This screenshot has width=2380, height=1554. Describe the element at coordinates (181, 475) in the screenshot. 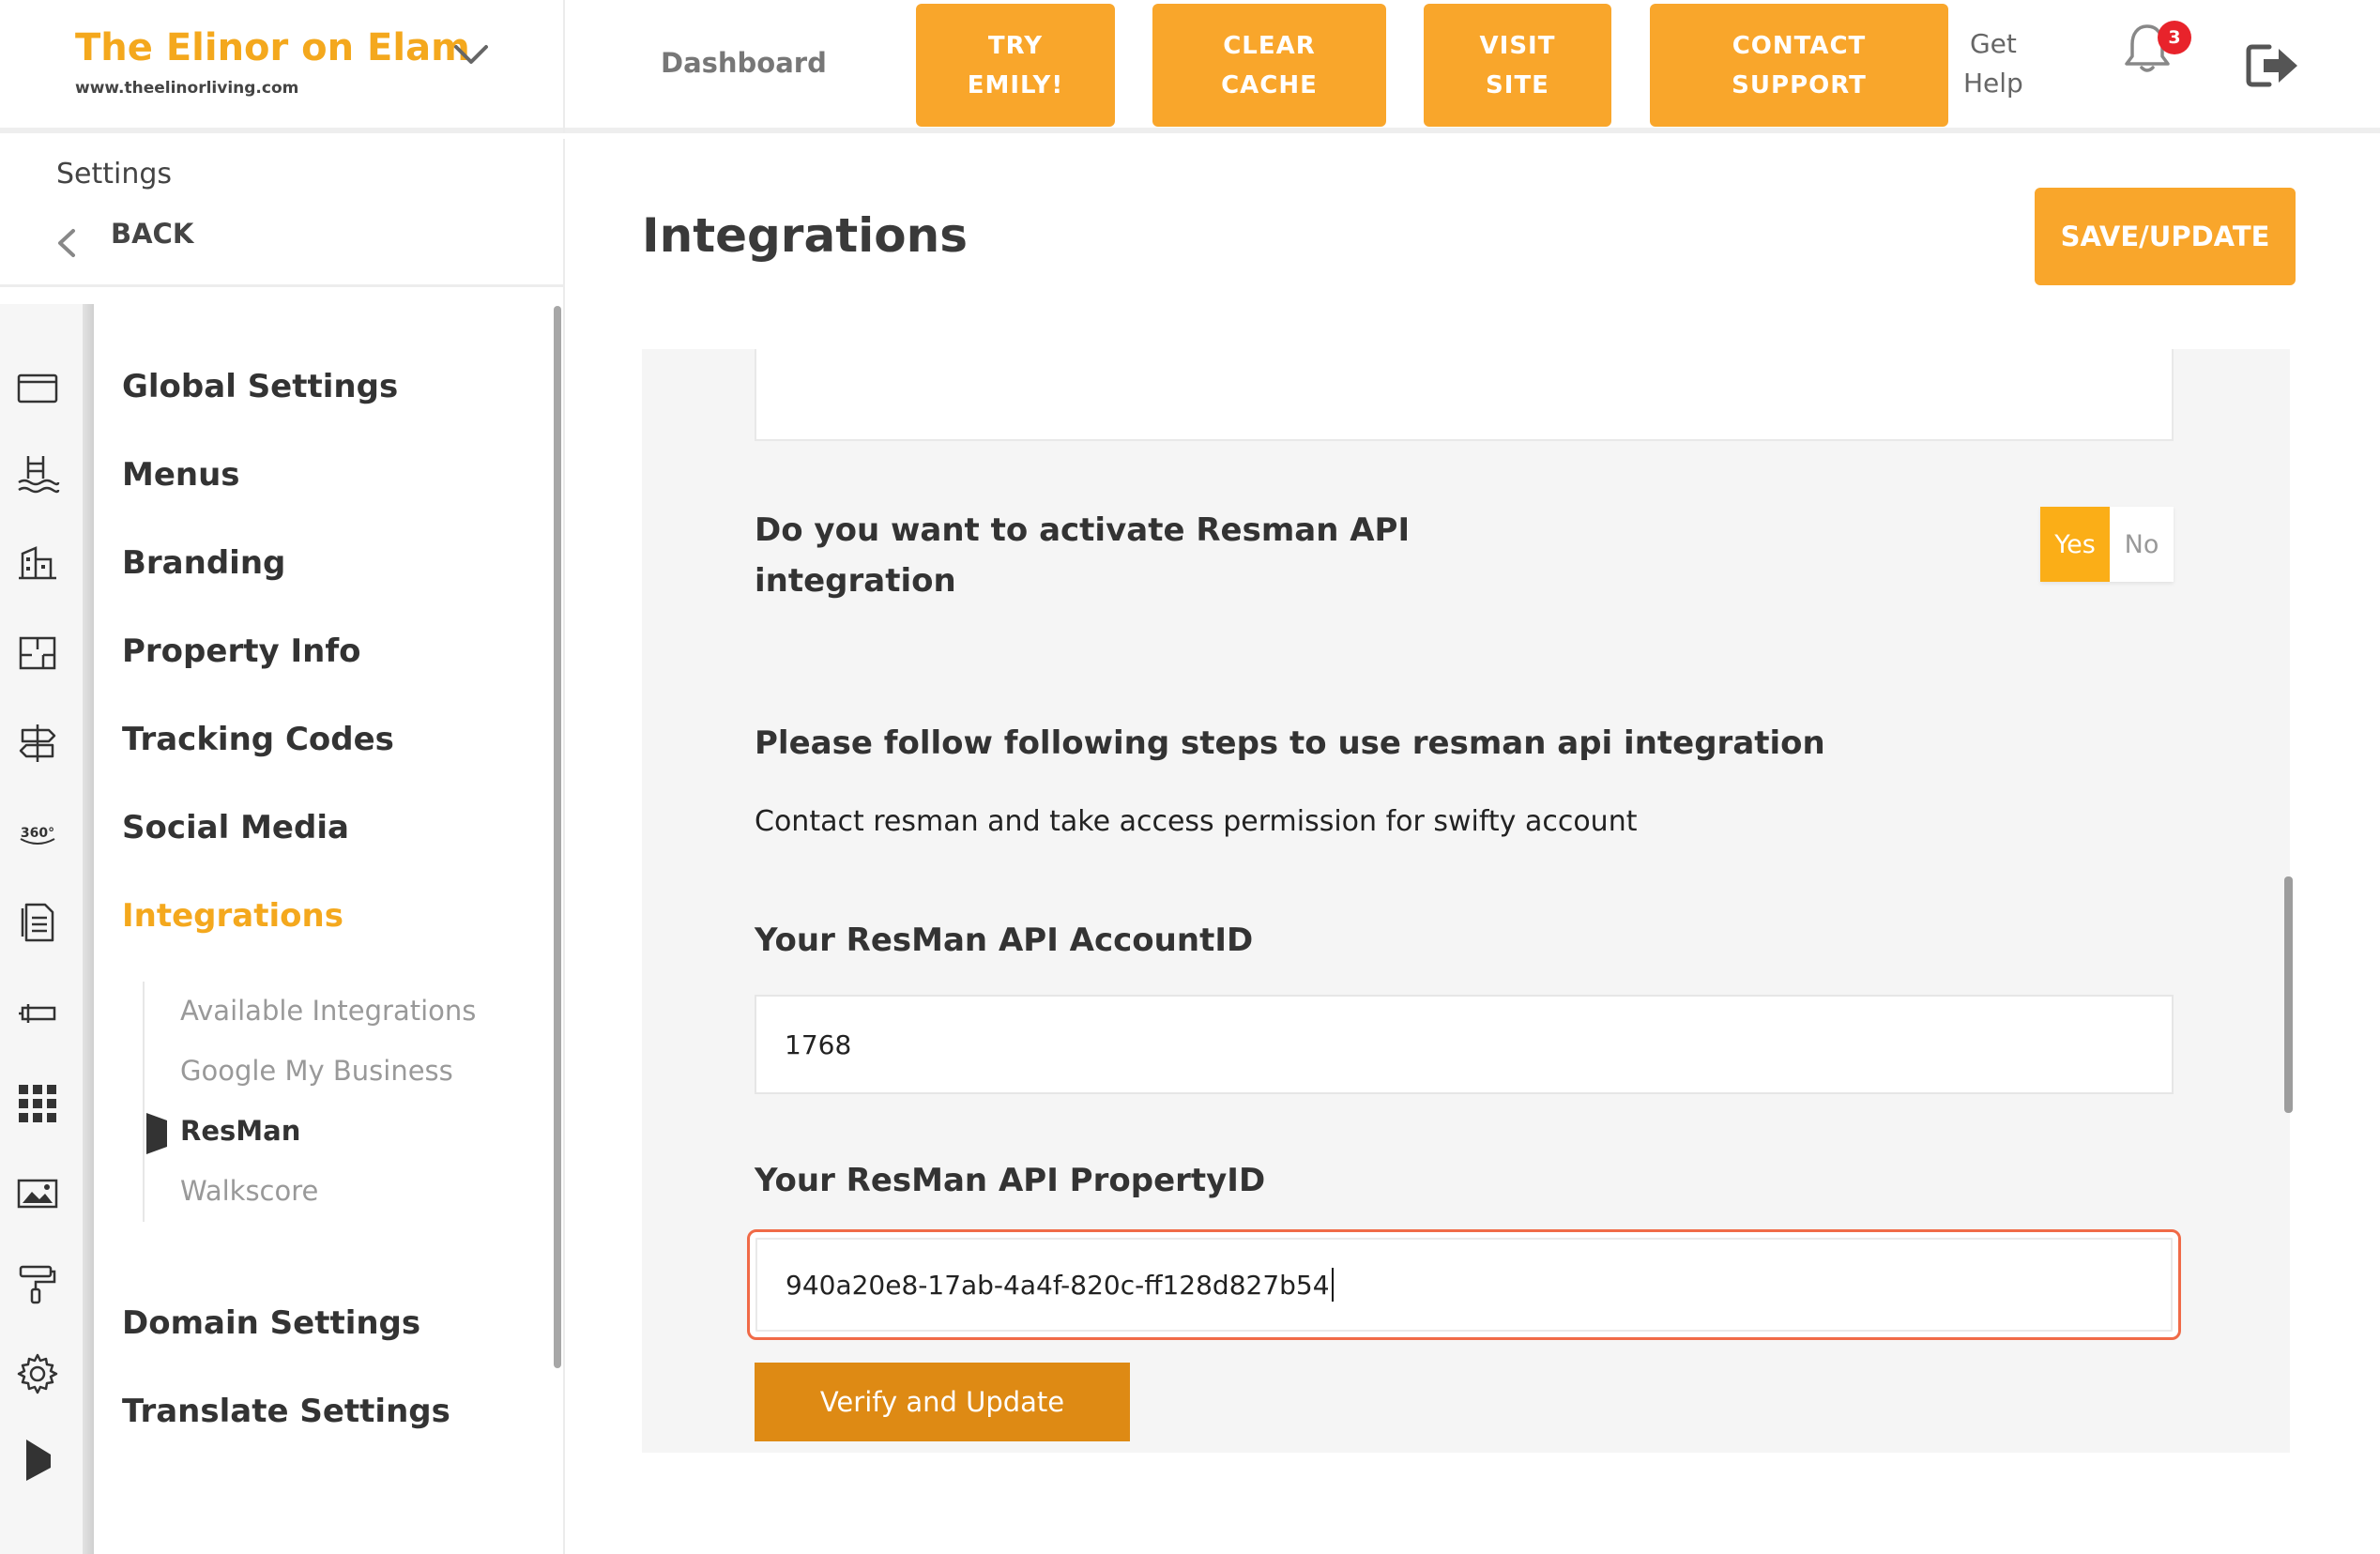

I see `menu-menus: Menus` at that location.